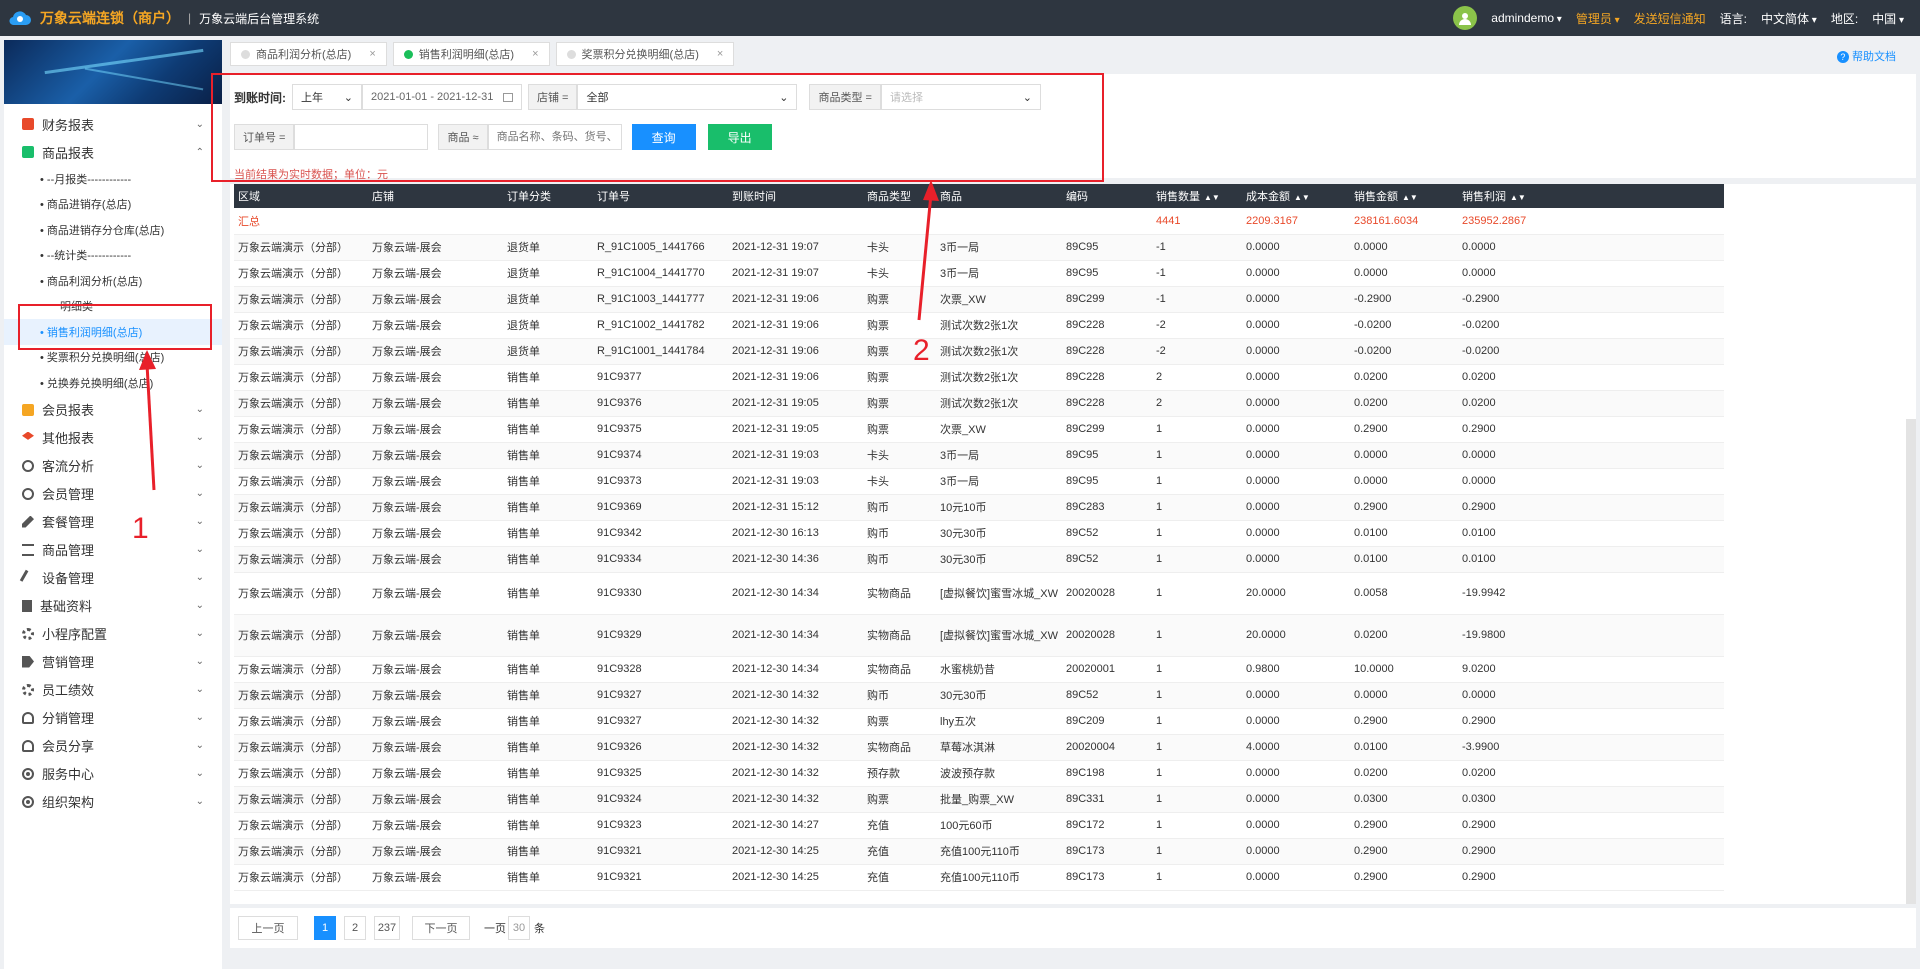  Describe the element at coordinates (548, 695) in the screenshot. I see `cell-order-type: 销售单` at that location.